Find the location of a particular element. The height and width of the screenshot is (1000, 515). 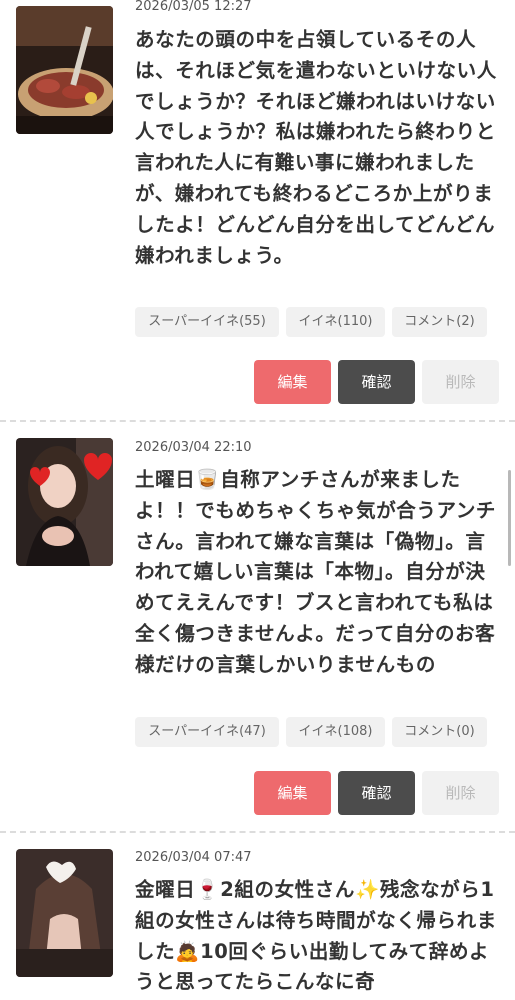

like-button: イイネ(108) is located at coordinates (335, 732).